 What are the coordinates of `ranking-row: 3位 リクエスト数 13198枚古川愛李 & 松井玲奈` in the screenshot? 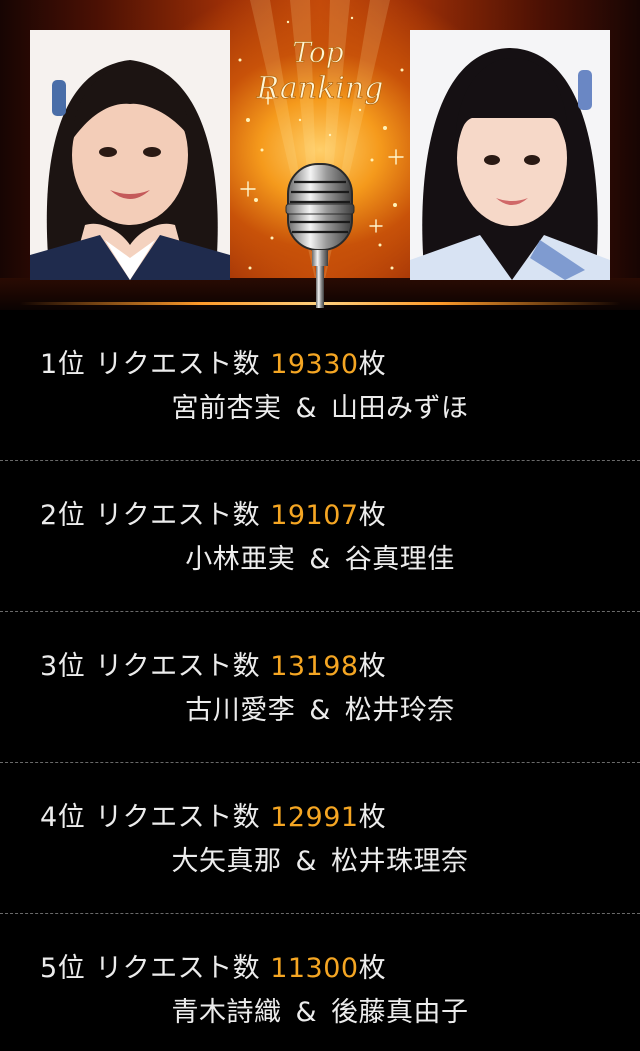 It's located at (320, 687).